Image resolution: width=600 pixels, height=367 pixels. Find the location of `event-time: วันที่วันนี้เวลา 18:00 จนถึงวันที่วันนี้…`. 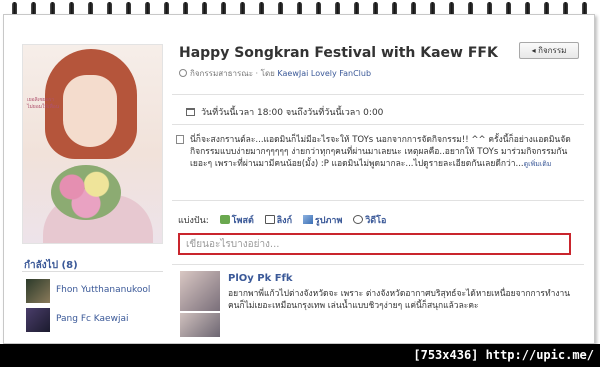

event-time: วันที่วันนี้เวลา 18:00 จนถึงวันที่วันนี้… is located at coordinates (284, 112).